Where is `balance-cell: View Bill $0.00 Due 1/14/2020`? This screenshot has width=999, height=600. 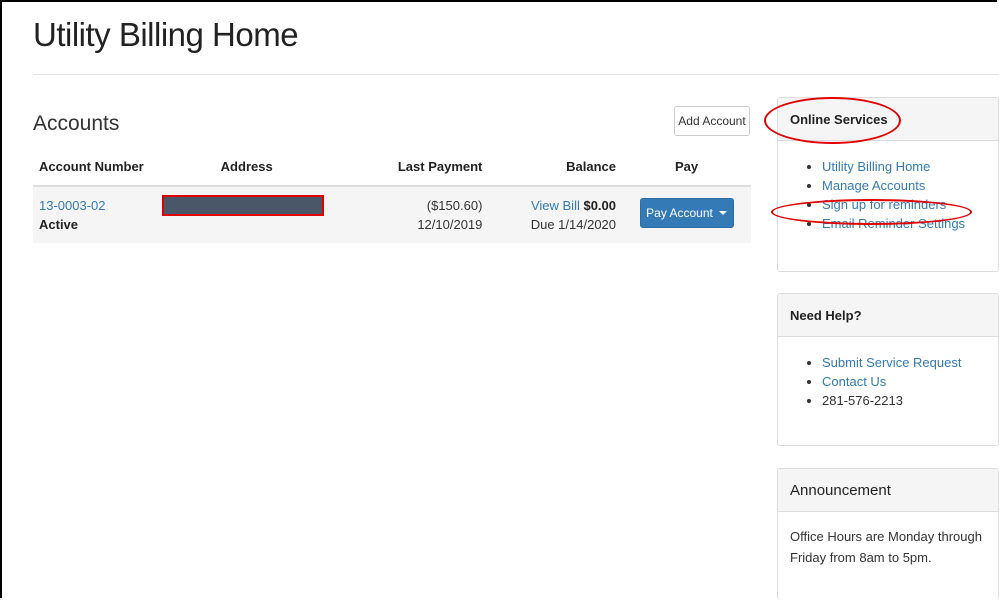
balance-cell: View Bill $0.00 Due 1/14/2020 is located at coordinates (555, 214).